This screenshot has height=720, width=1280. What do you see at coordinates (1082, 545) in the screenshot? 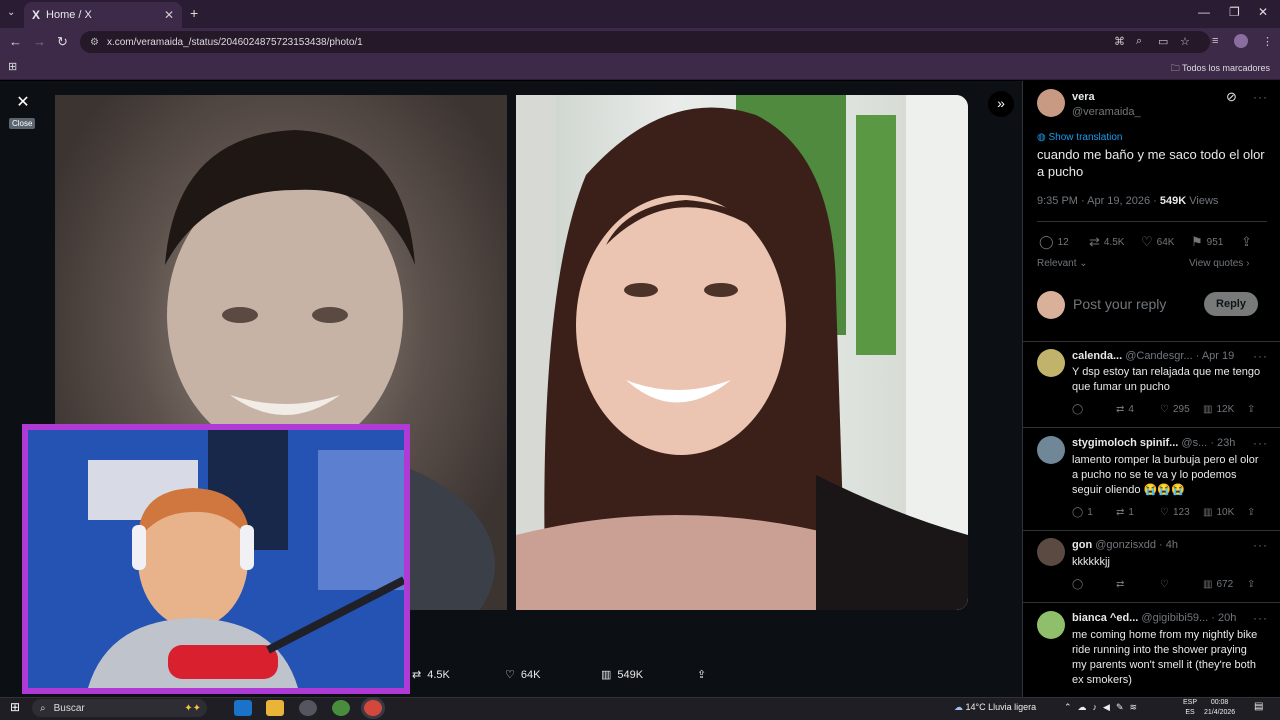
I see `reply-author-name: gon` at bounding box center [1082, 545].